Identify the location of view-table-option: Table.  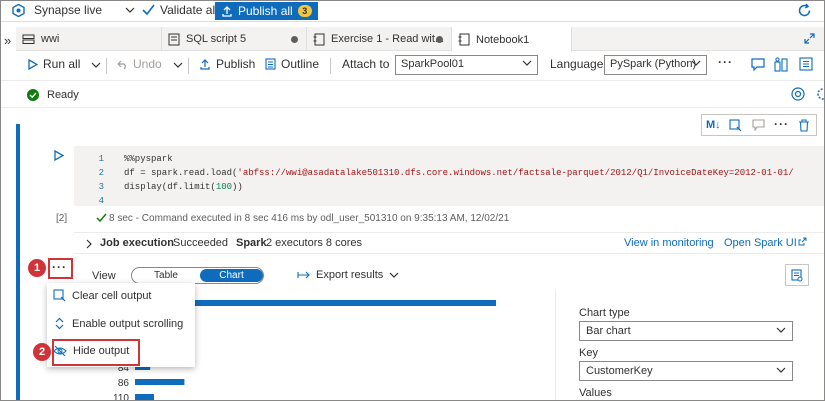
(166, 275).